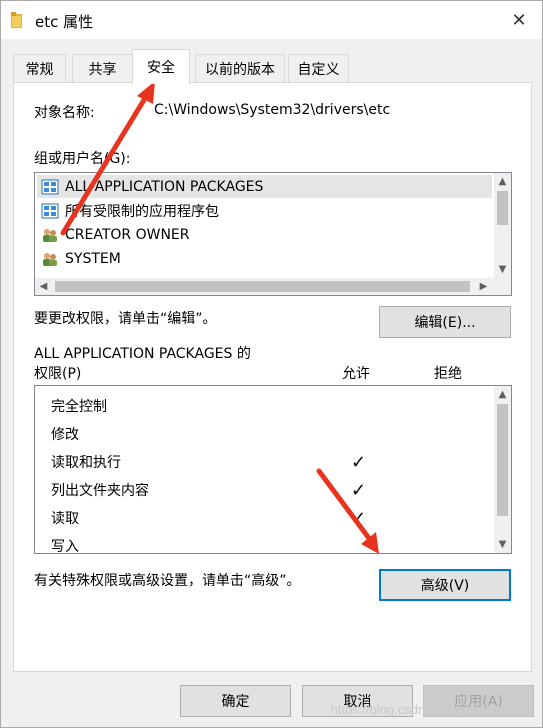  Describe the element at coordinates (240, 68) in the screenshot. I see `tab-previous-versions: 以前的版本` at that location.